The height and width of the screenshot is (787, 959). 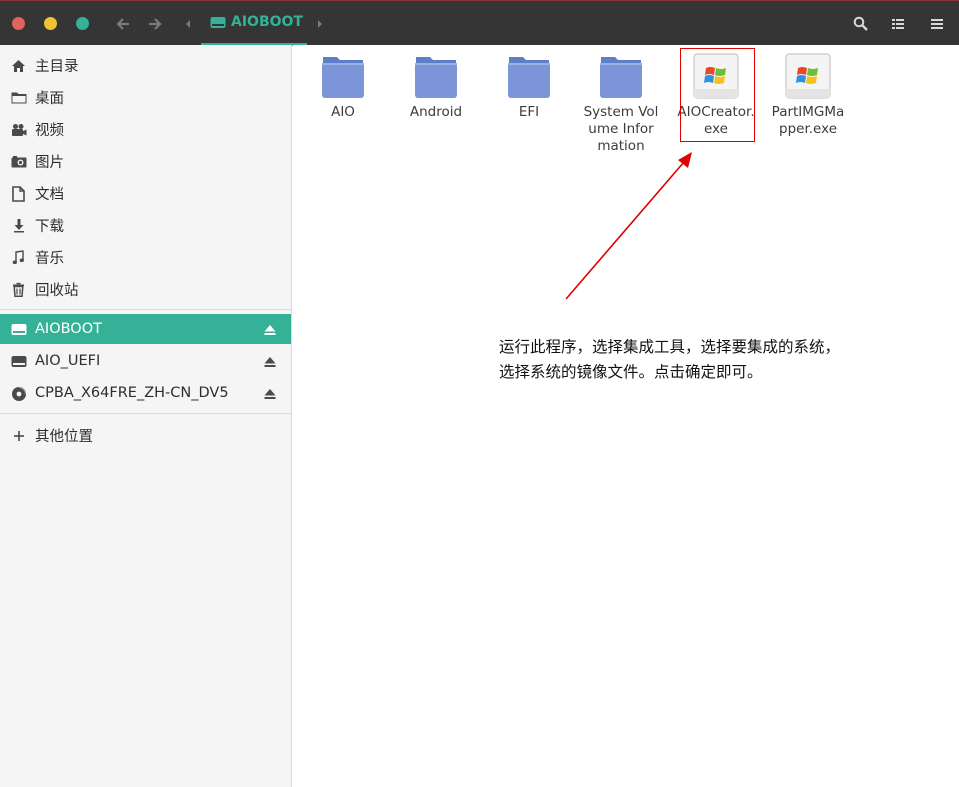 What do you see at coordinates (145, 225) in the screenshot?
I see `sidebar-item-downloads: 下载` at bounding box center [145, 225].